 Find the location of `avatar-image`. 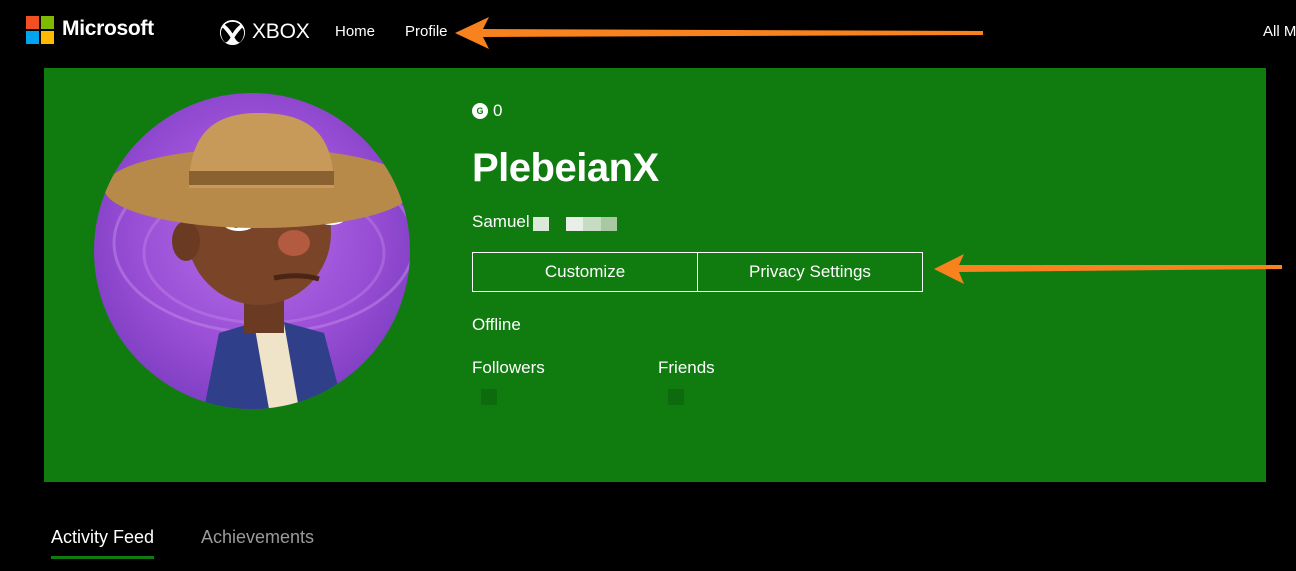

avatar-image is located at coordinates (252, 251).